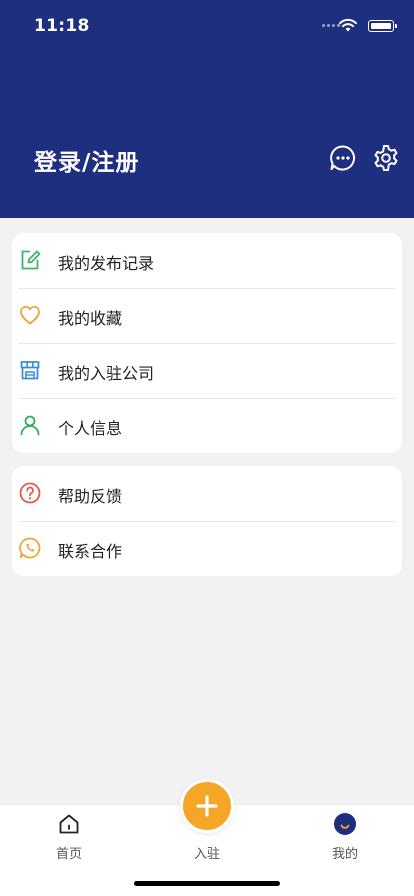 The height and width of the screenshot is (896, 414). Describe the element at coordinates (90, 496) in the screenshot. I see `menu-item-label: 帮助反馈` at that location.